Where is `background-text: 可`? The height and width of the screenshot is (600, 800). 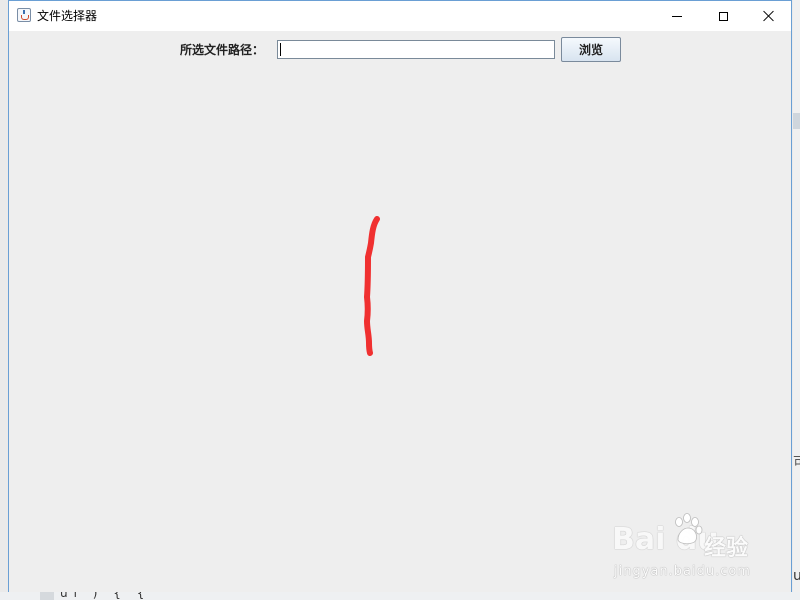 background-text: 可 is located at coordinates (796, 462).